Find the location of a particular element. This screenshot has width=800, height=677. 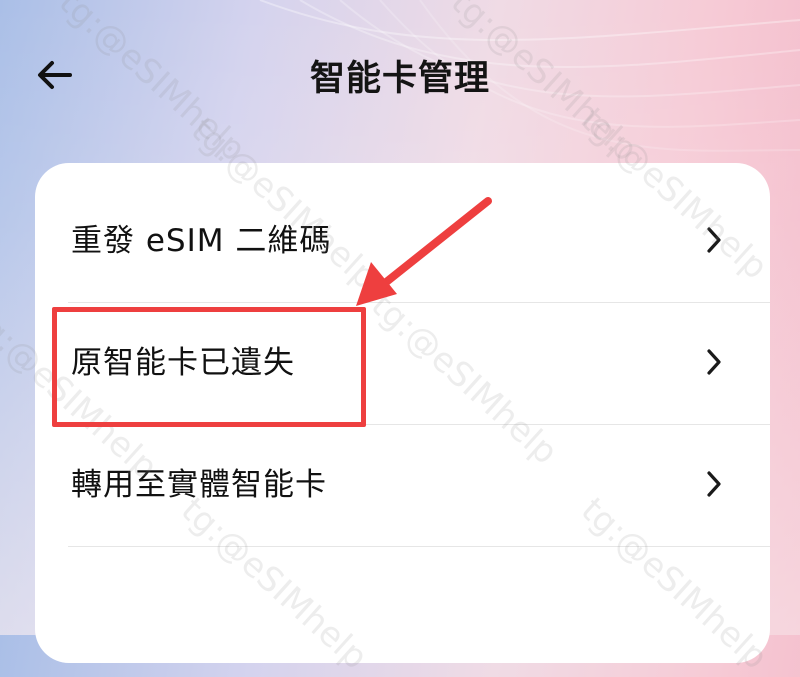

menu-item-label: 重發 eSIM 二維碼 is located at coordinates (201, 241).